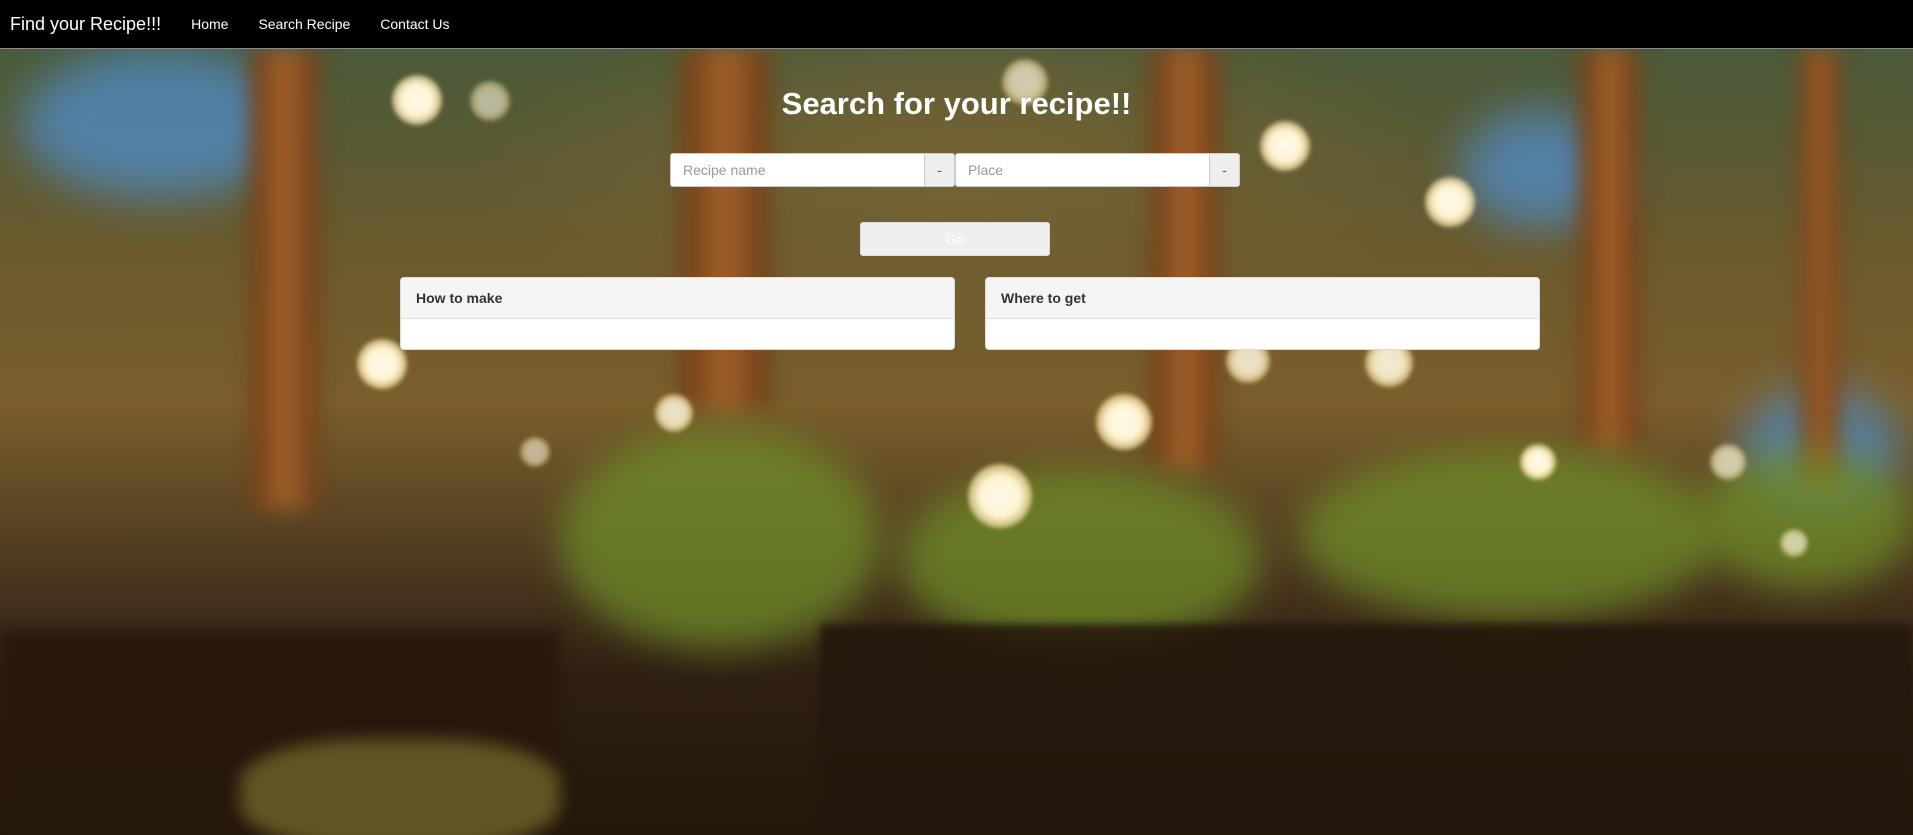  Describe the element at coordinates (1262, 334) in the screenshot. I see `where-to-get-body` at that location.